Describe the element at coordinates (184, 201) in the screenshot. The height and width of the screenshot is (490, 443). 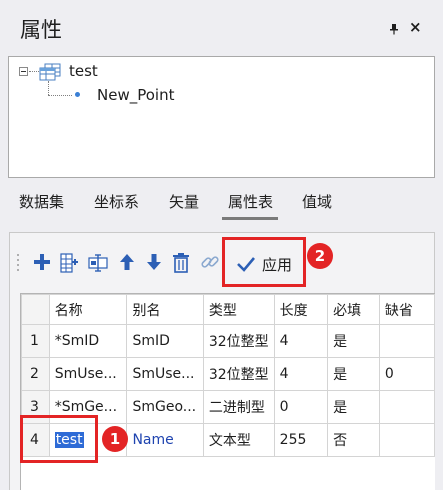
I see `tab-vector: 矢量` at that location.